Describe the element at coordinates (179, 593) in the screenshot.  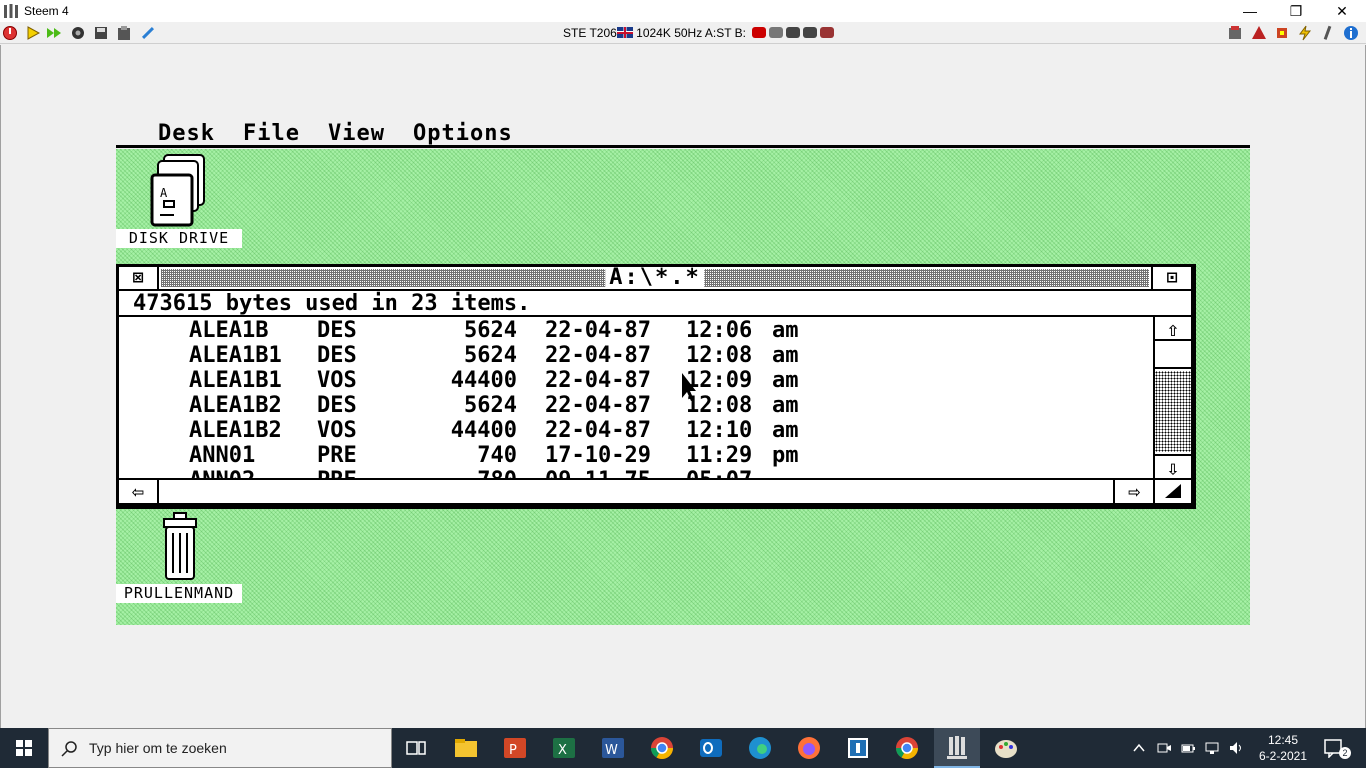
I see `trash-label: PRULLENMAND` at that location.